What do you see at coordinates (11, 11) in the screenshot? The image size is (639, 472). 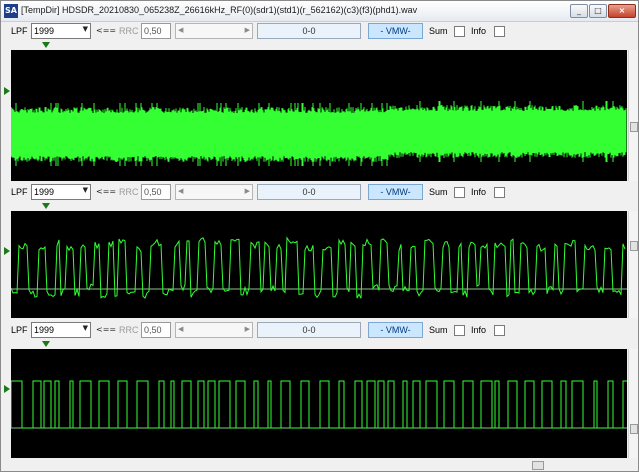 I see `app-icon: SA` at bounding box center [11, 11].